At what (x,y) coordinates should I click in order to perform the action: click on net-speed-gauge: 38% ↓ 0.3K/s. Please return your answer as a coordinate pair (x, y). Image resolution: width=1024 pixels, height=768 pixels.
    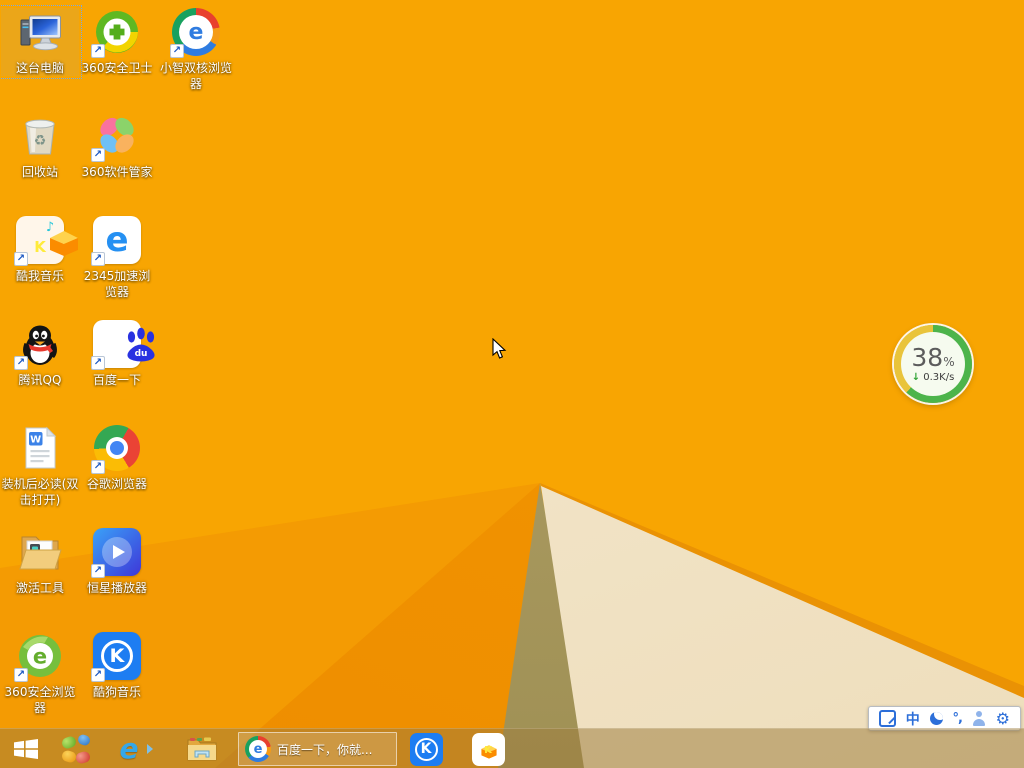
    Looking at the image, I should click on (933, 364).